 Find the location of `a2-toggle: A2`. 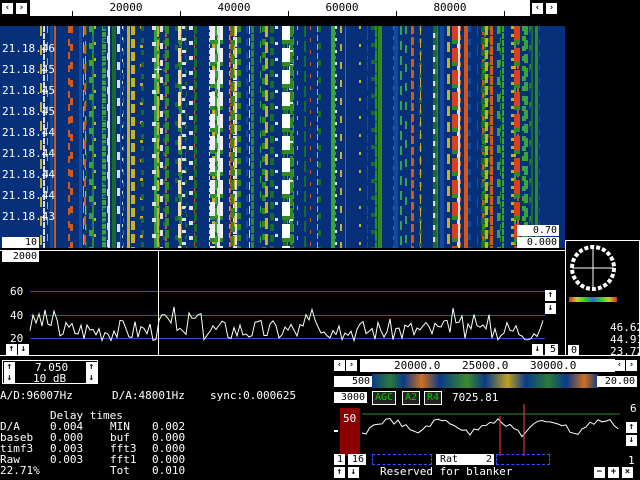

a2-toggle: A2 is located at coordinates (411, 398).